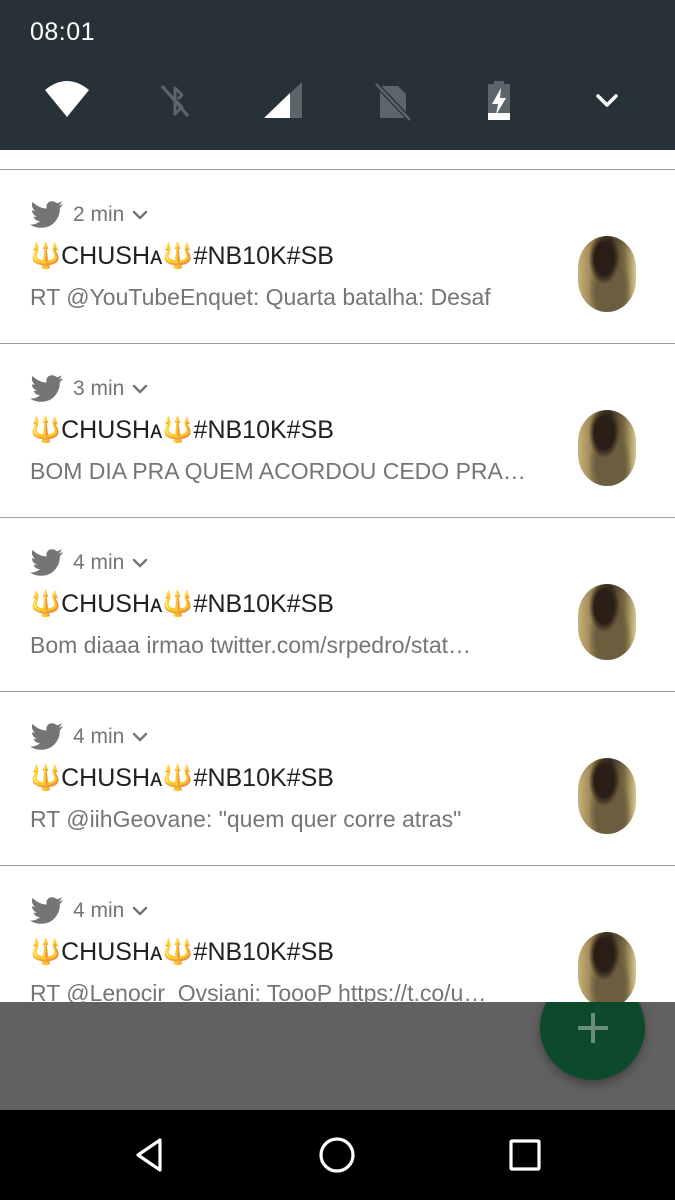 The image size is (675, 1200). What do you see at coordinates (175, 101) in the screenshot?
I see `bluetooth-off-icon` at bounding box center [175, 101].